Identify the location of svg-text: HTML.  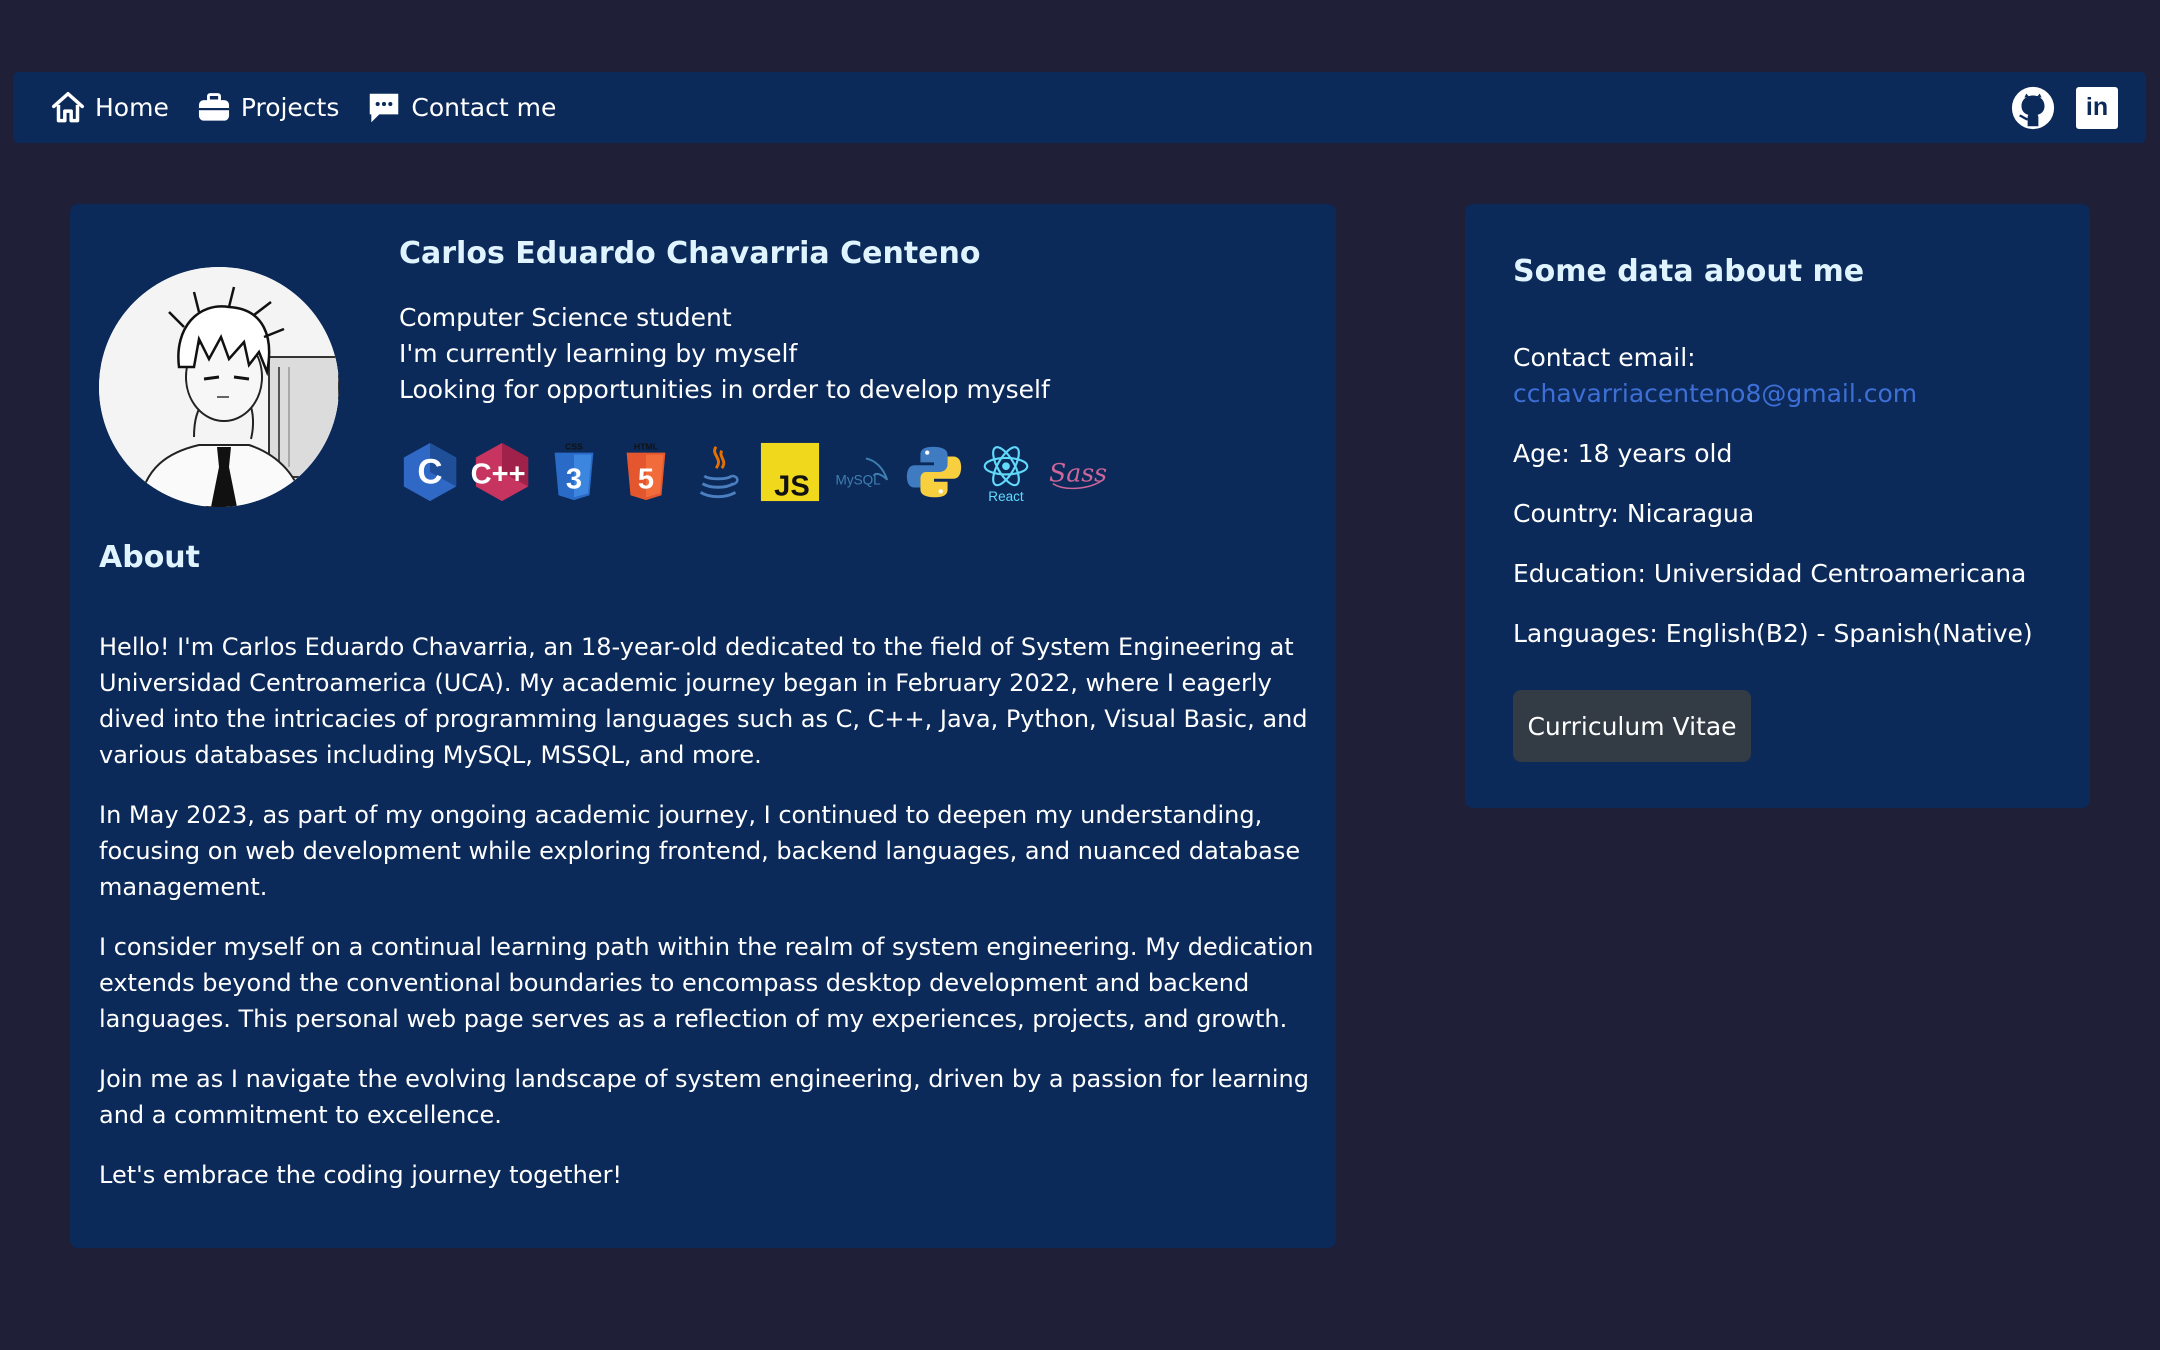
(646, 447).